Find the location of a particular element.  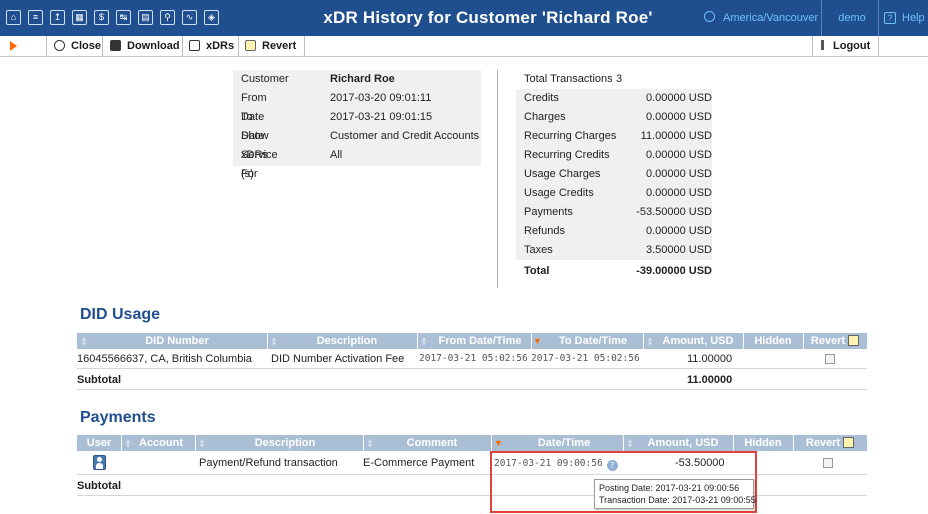

xdrs-button: xDRs is located at coordinates (211, 46).